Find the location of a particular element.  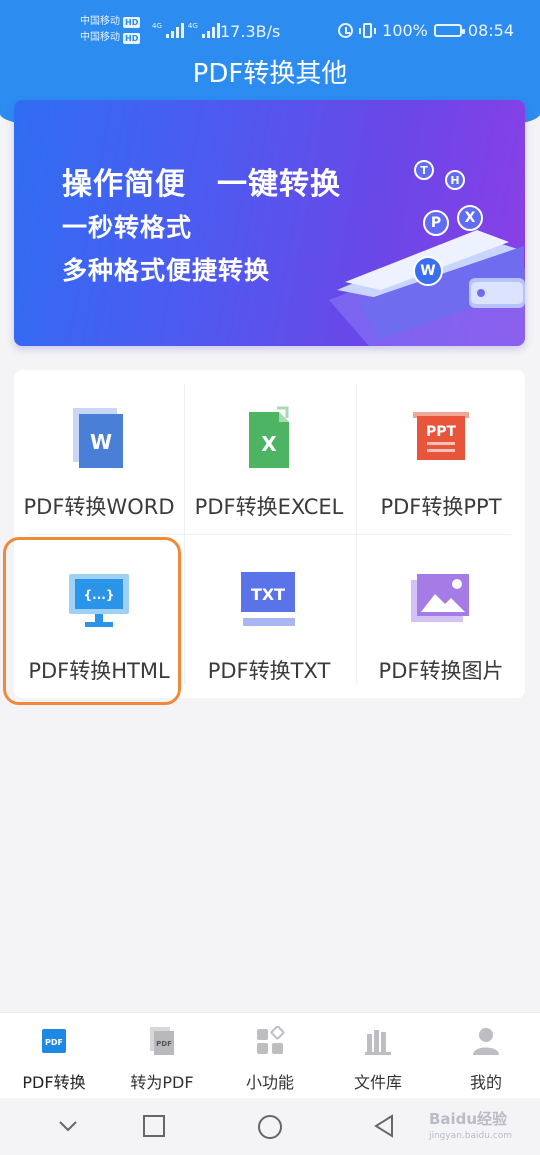

system-nav-bar: Baidu经验 jingyan.baidu.com is located at coordinates (270, 1126).